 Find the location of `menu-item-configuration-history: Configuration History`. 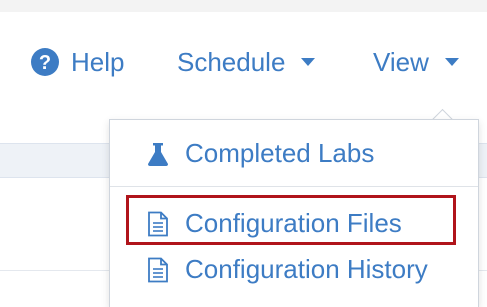

menu-item-configuration-history: Configuration History is located at coordinates (294, 270).